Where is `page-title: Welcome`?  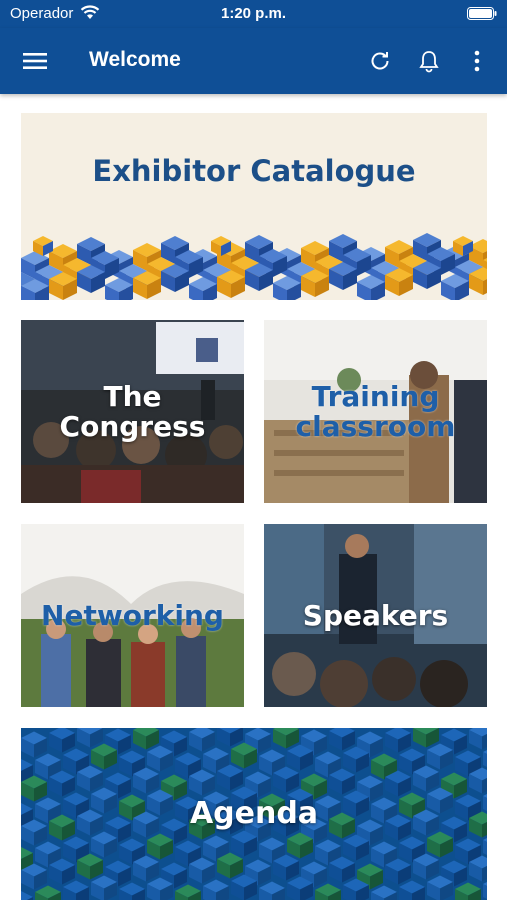
page-title: Welcome is located at coordinates (135, 59).